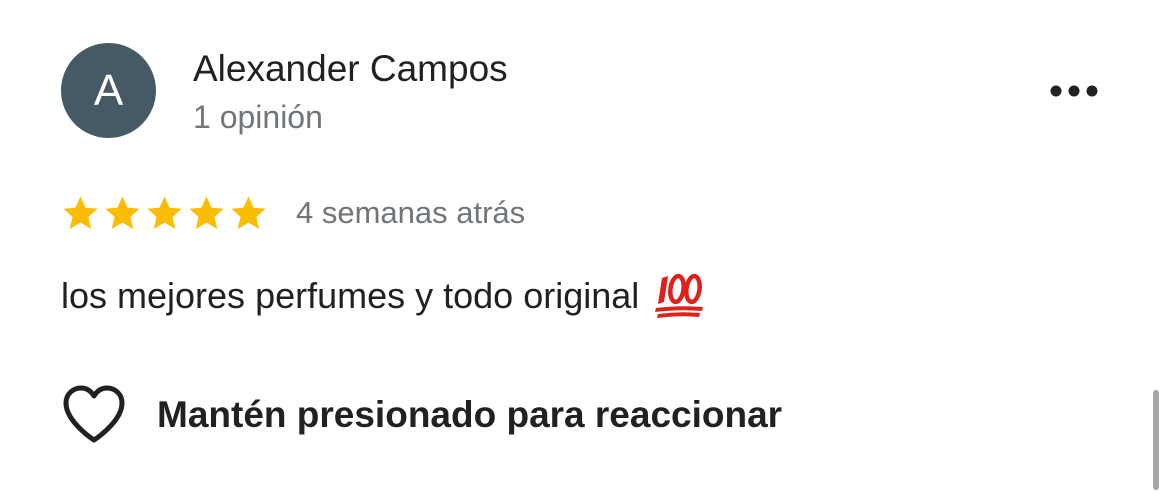 The image size is (1170, 503). I want to click on react-button: Mantén presionado para reaccionar, so click(421, 415).